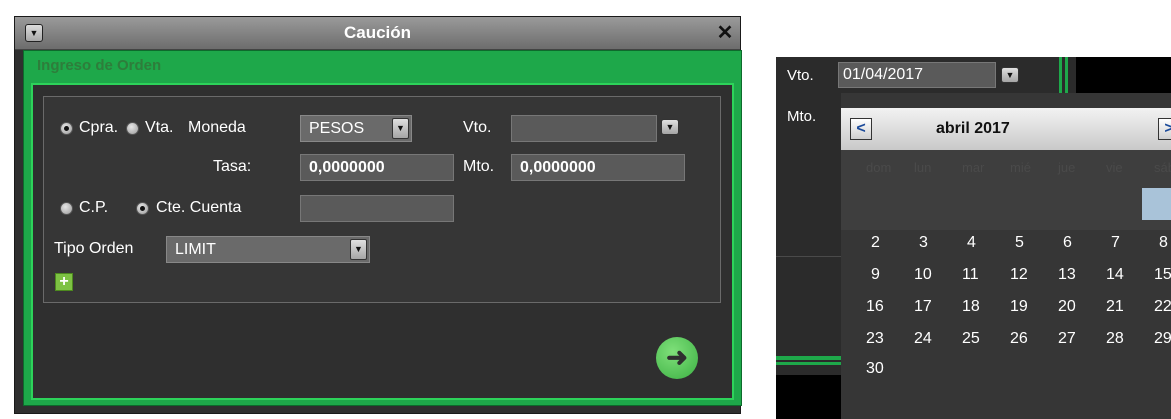 The height and width of the screenshot is (419, 1171). What do you see at coordinates (923, 275) in the screenshot?
I see `calendar-day: 10` at bounding box center [923, 275].